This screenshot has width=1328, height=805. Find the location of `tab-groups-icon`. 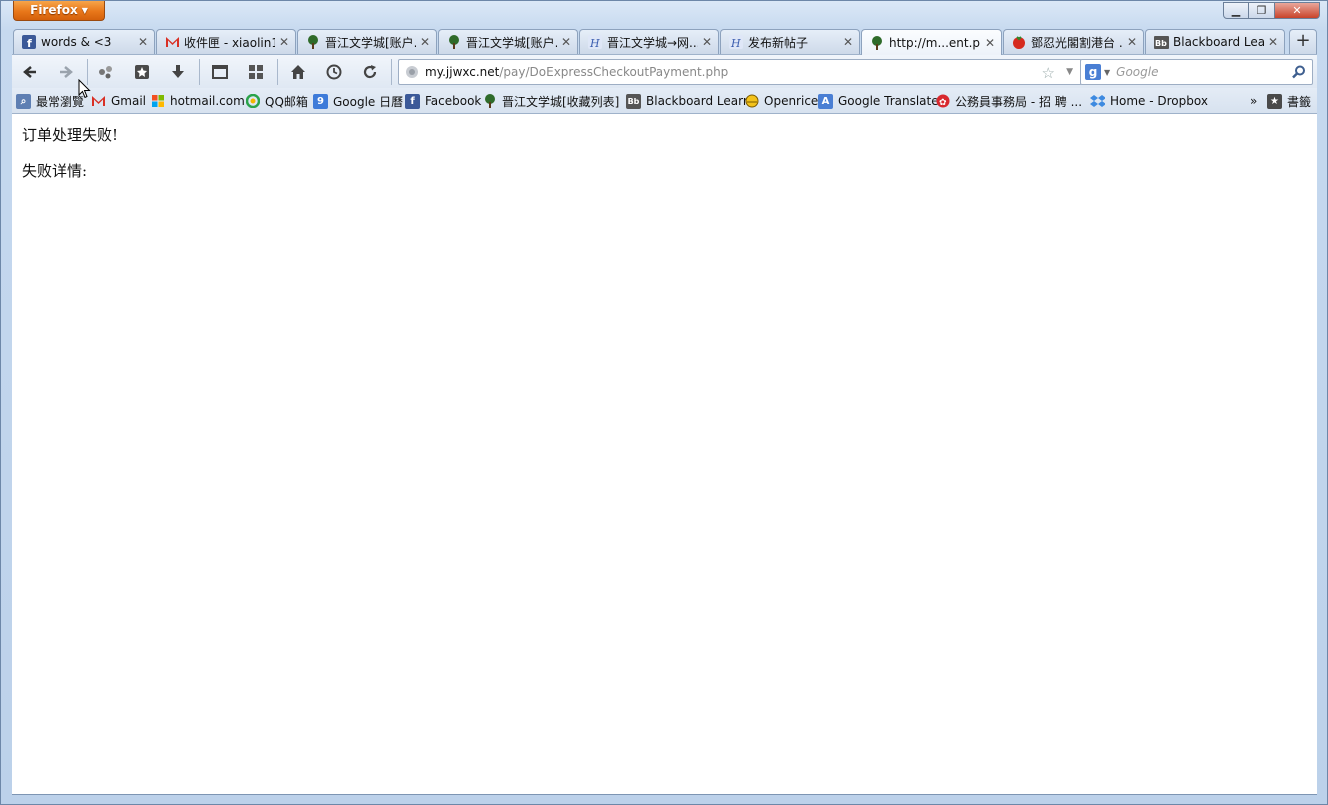

tab-groups-icon is located at coordinates (256, 72).